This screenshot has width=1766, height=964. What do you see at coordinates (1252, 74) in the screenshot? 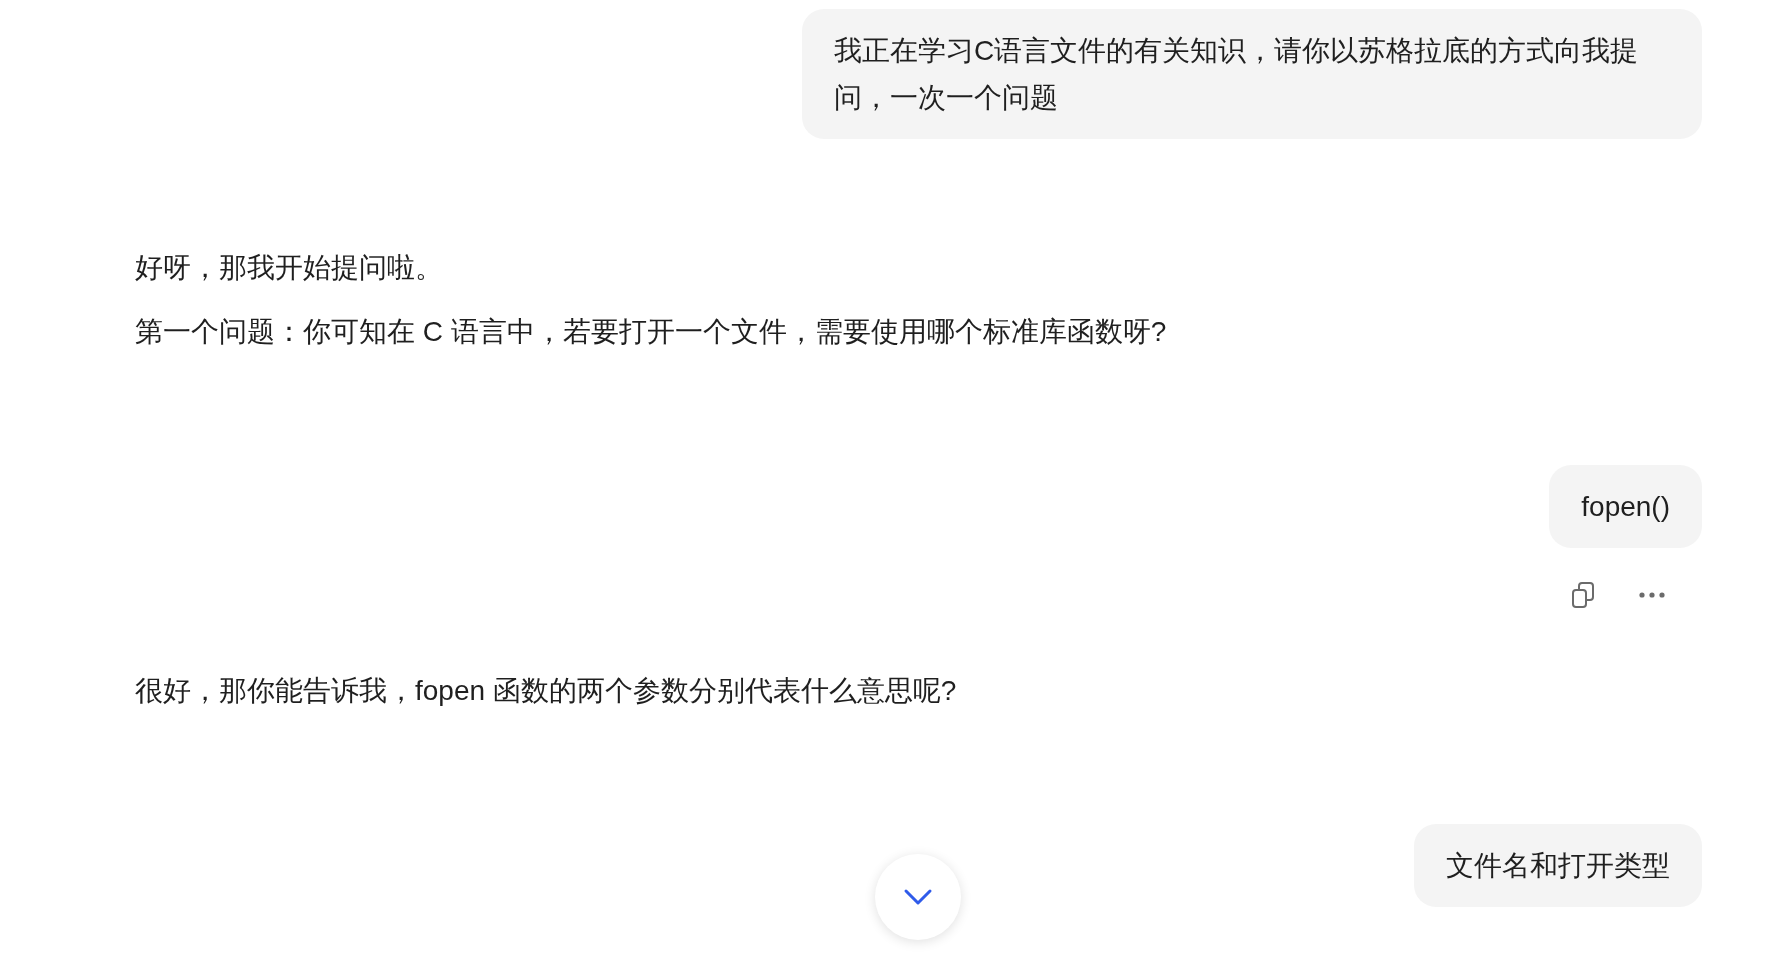
I see `user-message-bubble: 我正在学习C语言文件的有关知识，请你以苏格拉底的方式向我提问，一次一个问题` at bounding box center [1252, 74].